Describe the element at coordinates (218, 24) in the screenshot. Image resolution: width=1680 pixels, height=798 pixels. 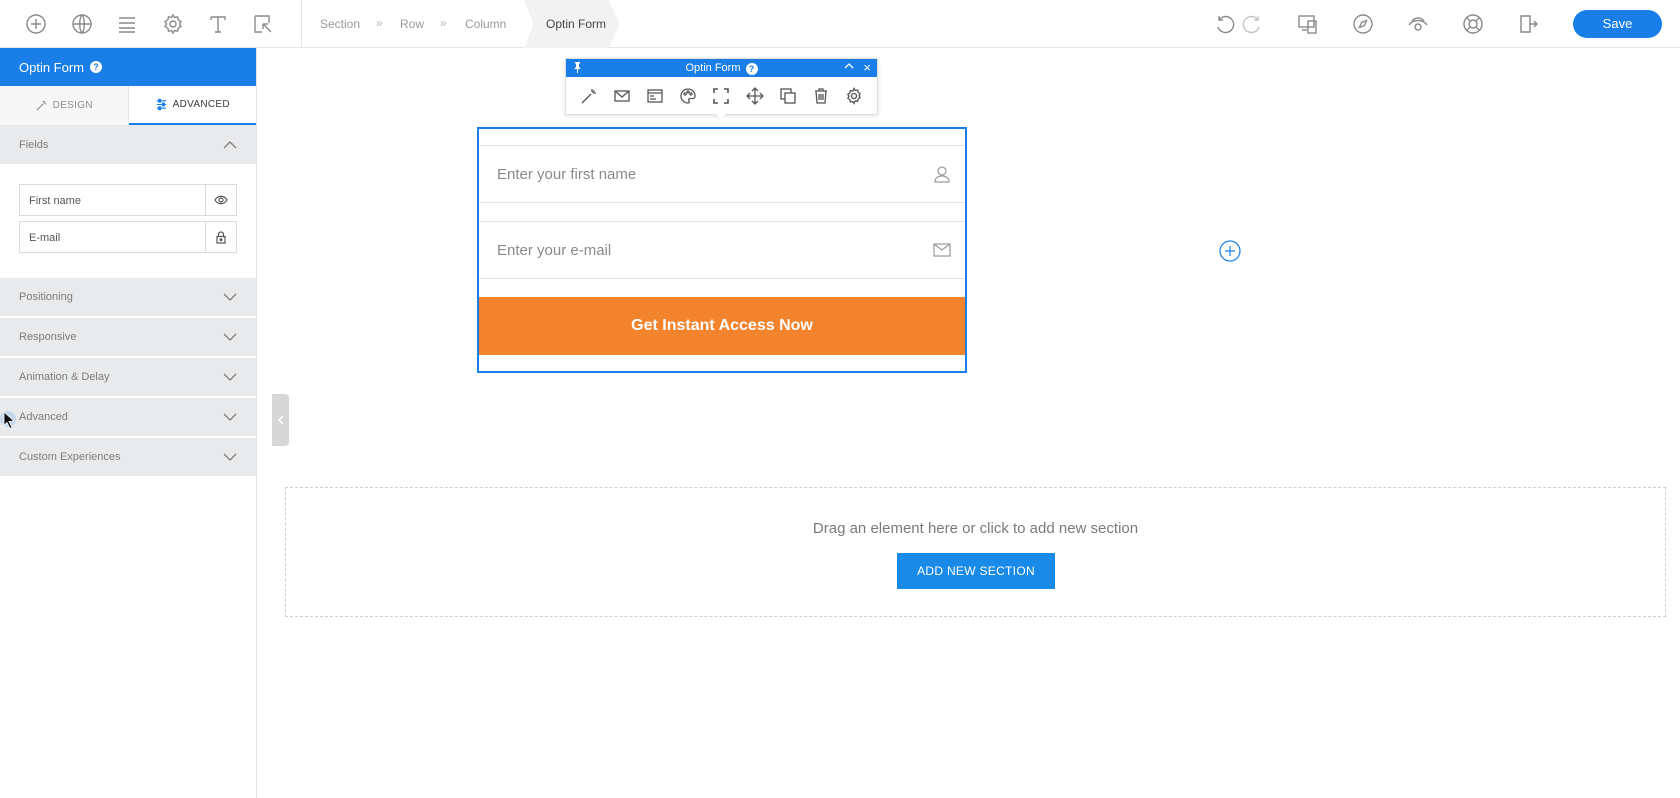
I see `typography-icon` at that location.